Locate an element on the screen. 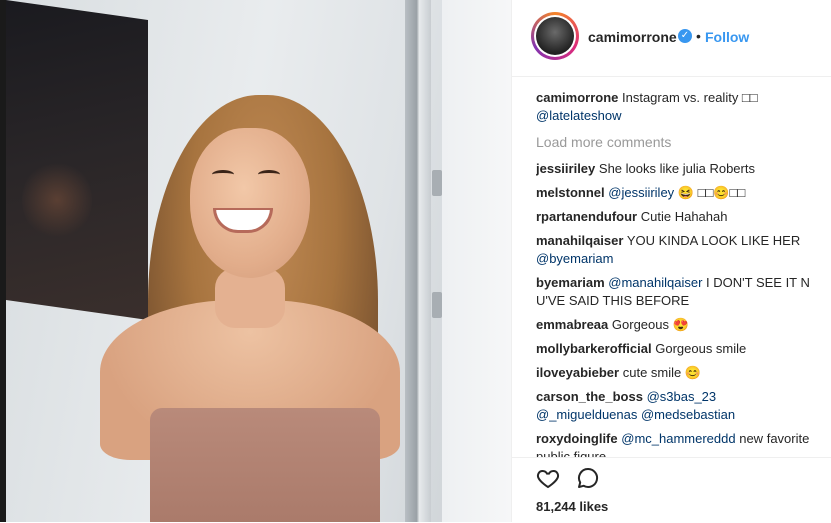  avatar is located at coordinates (555, 36).